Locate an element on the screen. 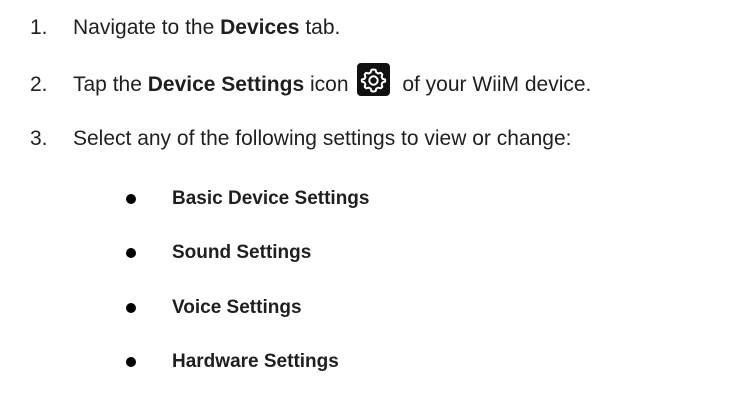 Image resolution: width=737 pixels, height=414 pixels. list-item: Basic Device Settings is located at coordinates (247, 199).